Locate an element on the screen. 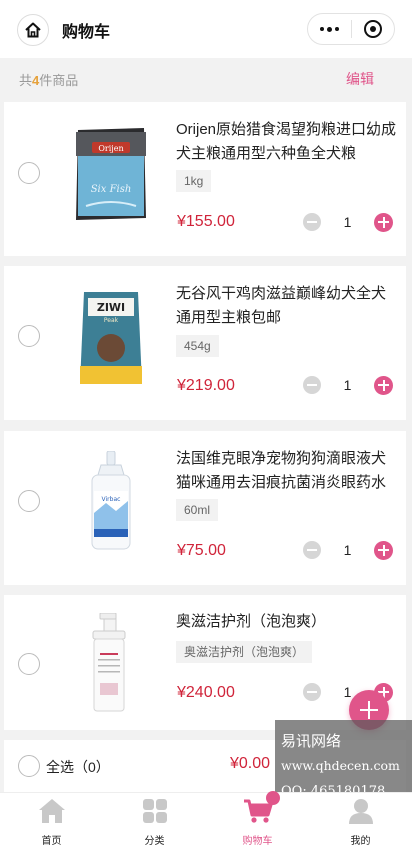  mini-program-capsule is located at coordinates (351, 29).